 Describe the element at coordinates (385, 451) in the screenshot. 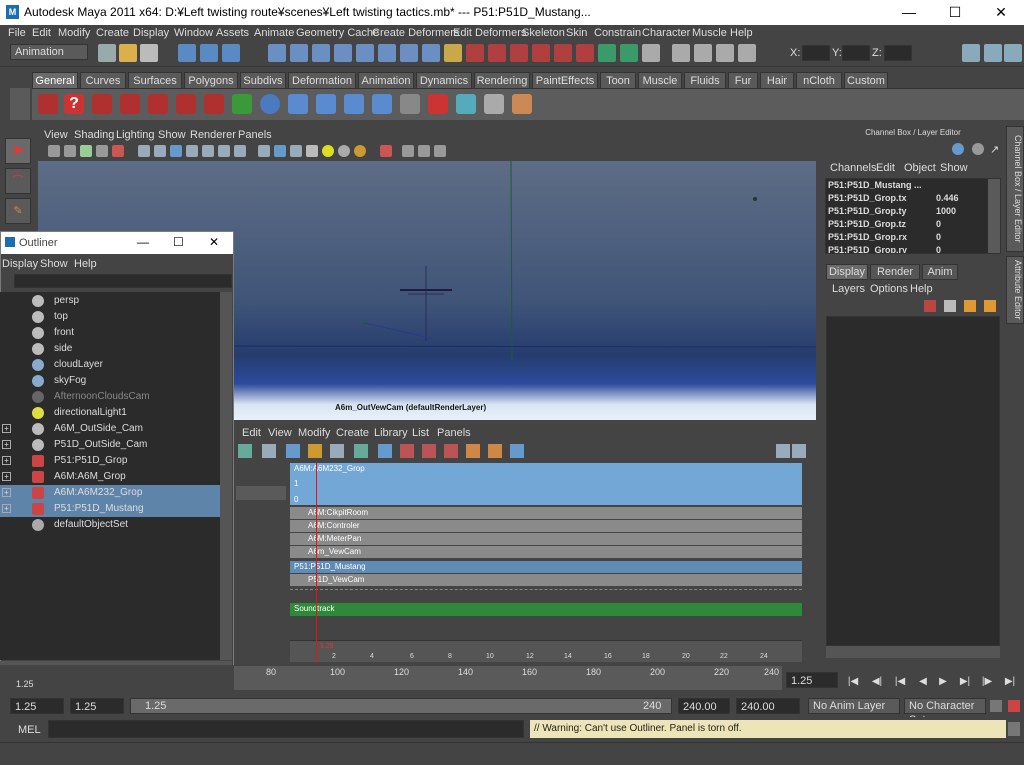

I see `ds-snap-icon` at that location.